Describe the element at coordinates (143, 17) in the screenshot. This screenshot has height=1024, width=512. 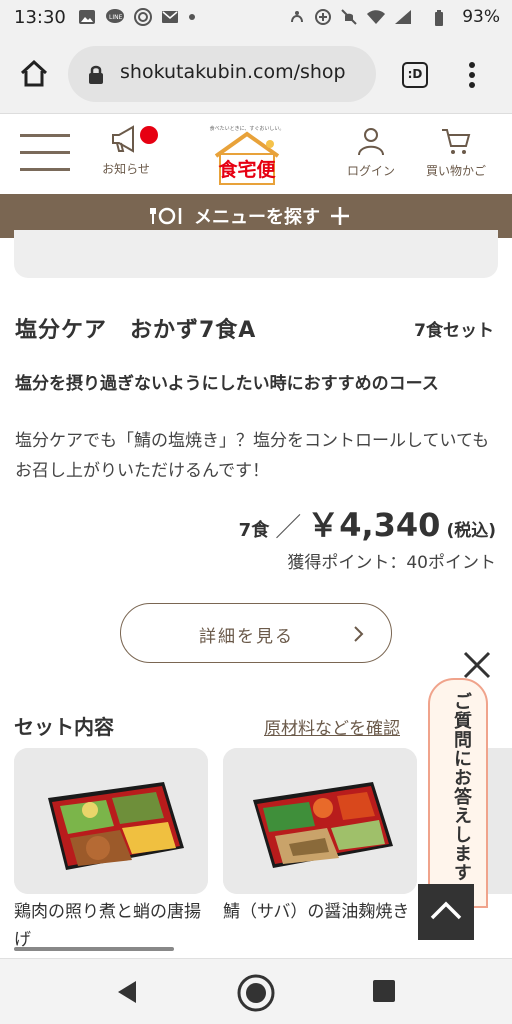
I see `target-icon` at that location.